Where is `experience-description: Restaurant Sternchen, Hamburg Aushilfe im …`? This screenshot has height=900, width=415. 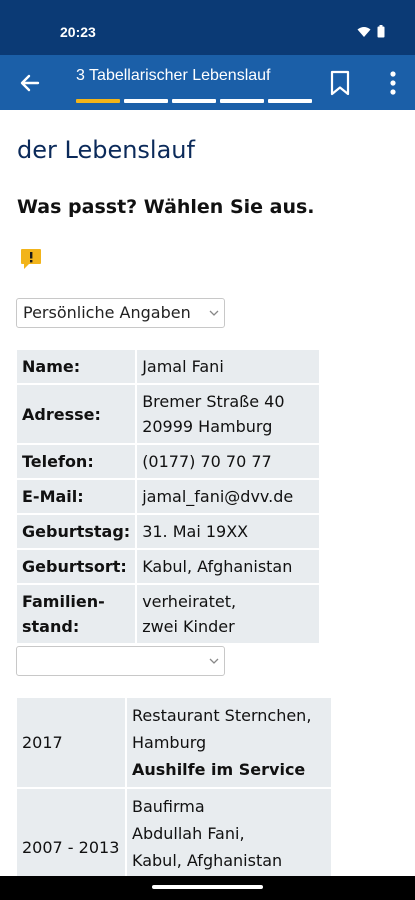
experience-description: Restaurant Sternchen, Hamburg Aushilfe im … is located at coordinates (229, 742).